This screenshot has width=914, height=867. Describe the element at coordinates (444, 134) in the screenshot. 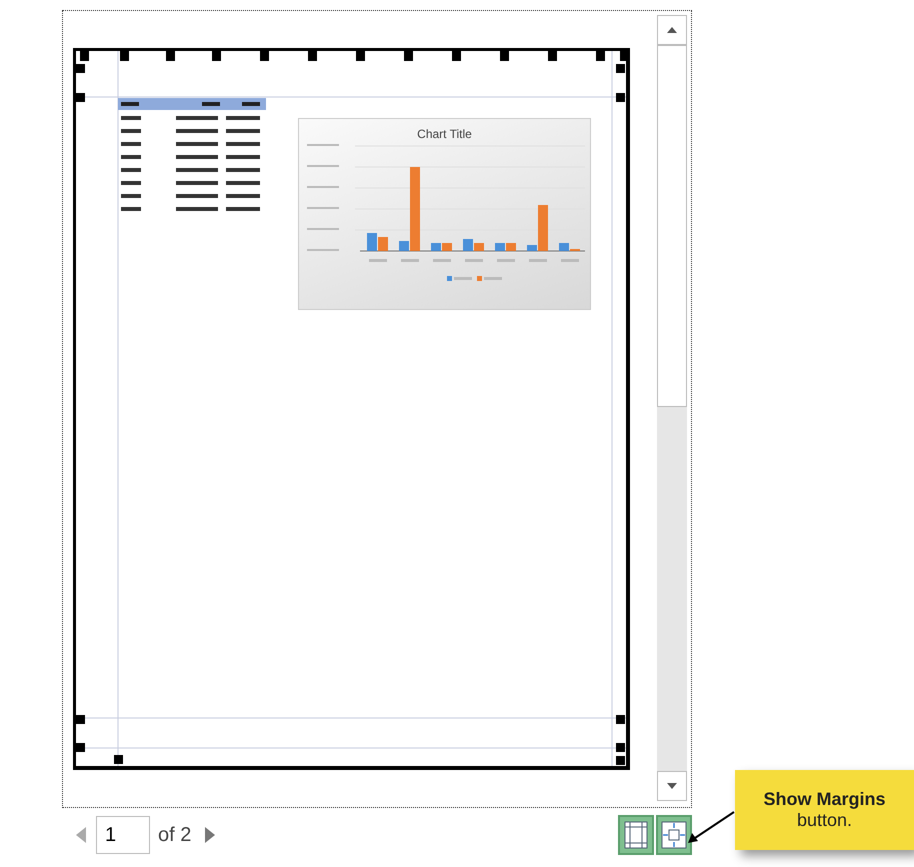

I see `chart-title: Chart Title` at that location.